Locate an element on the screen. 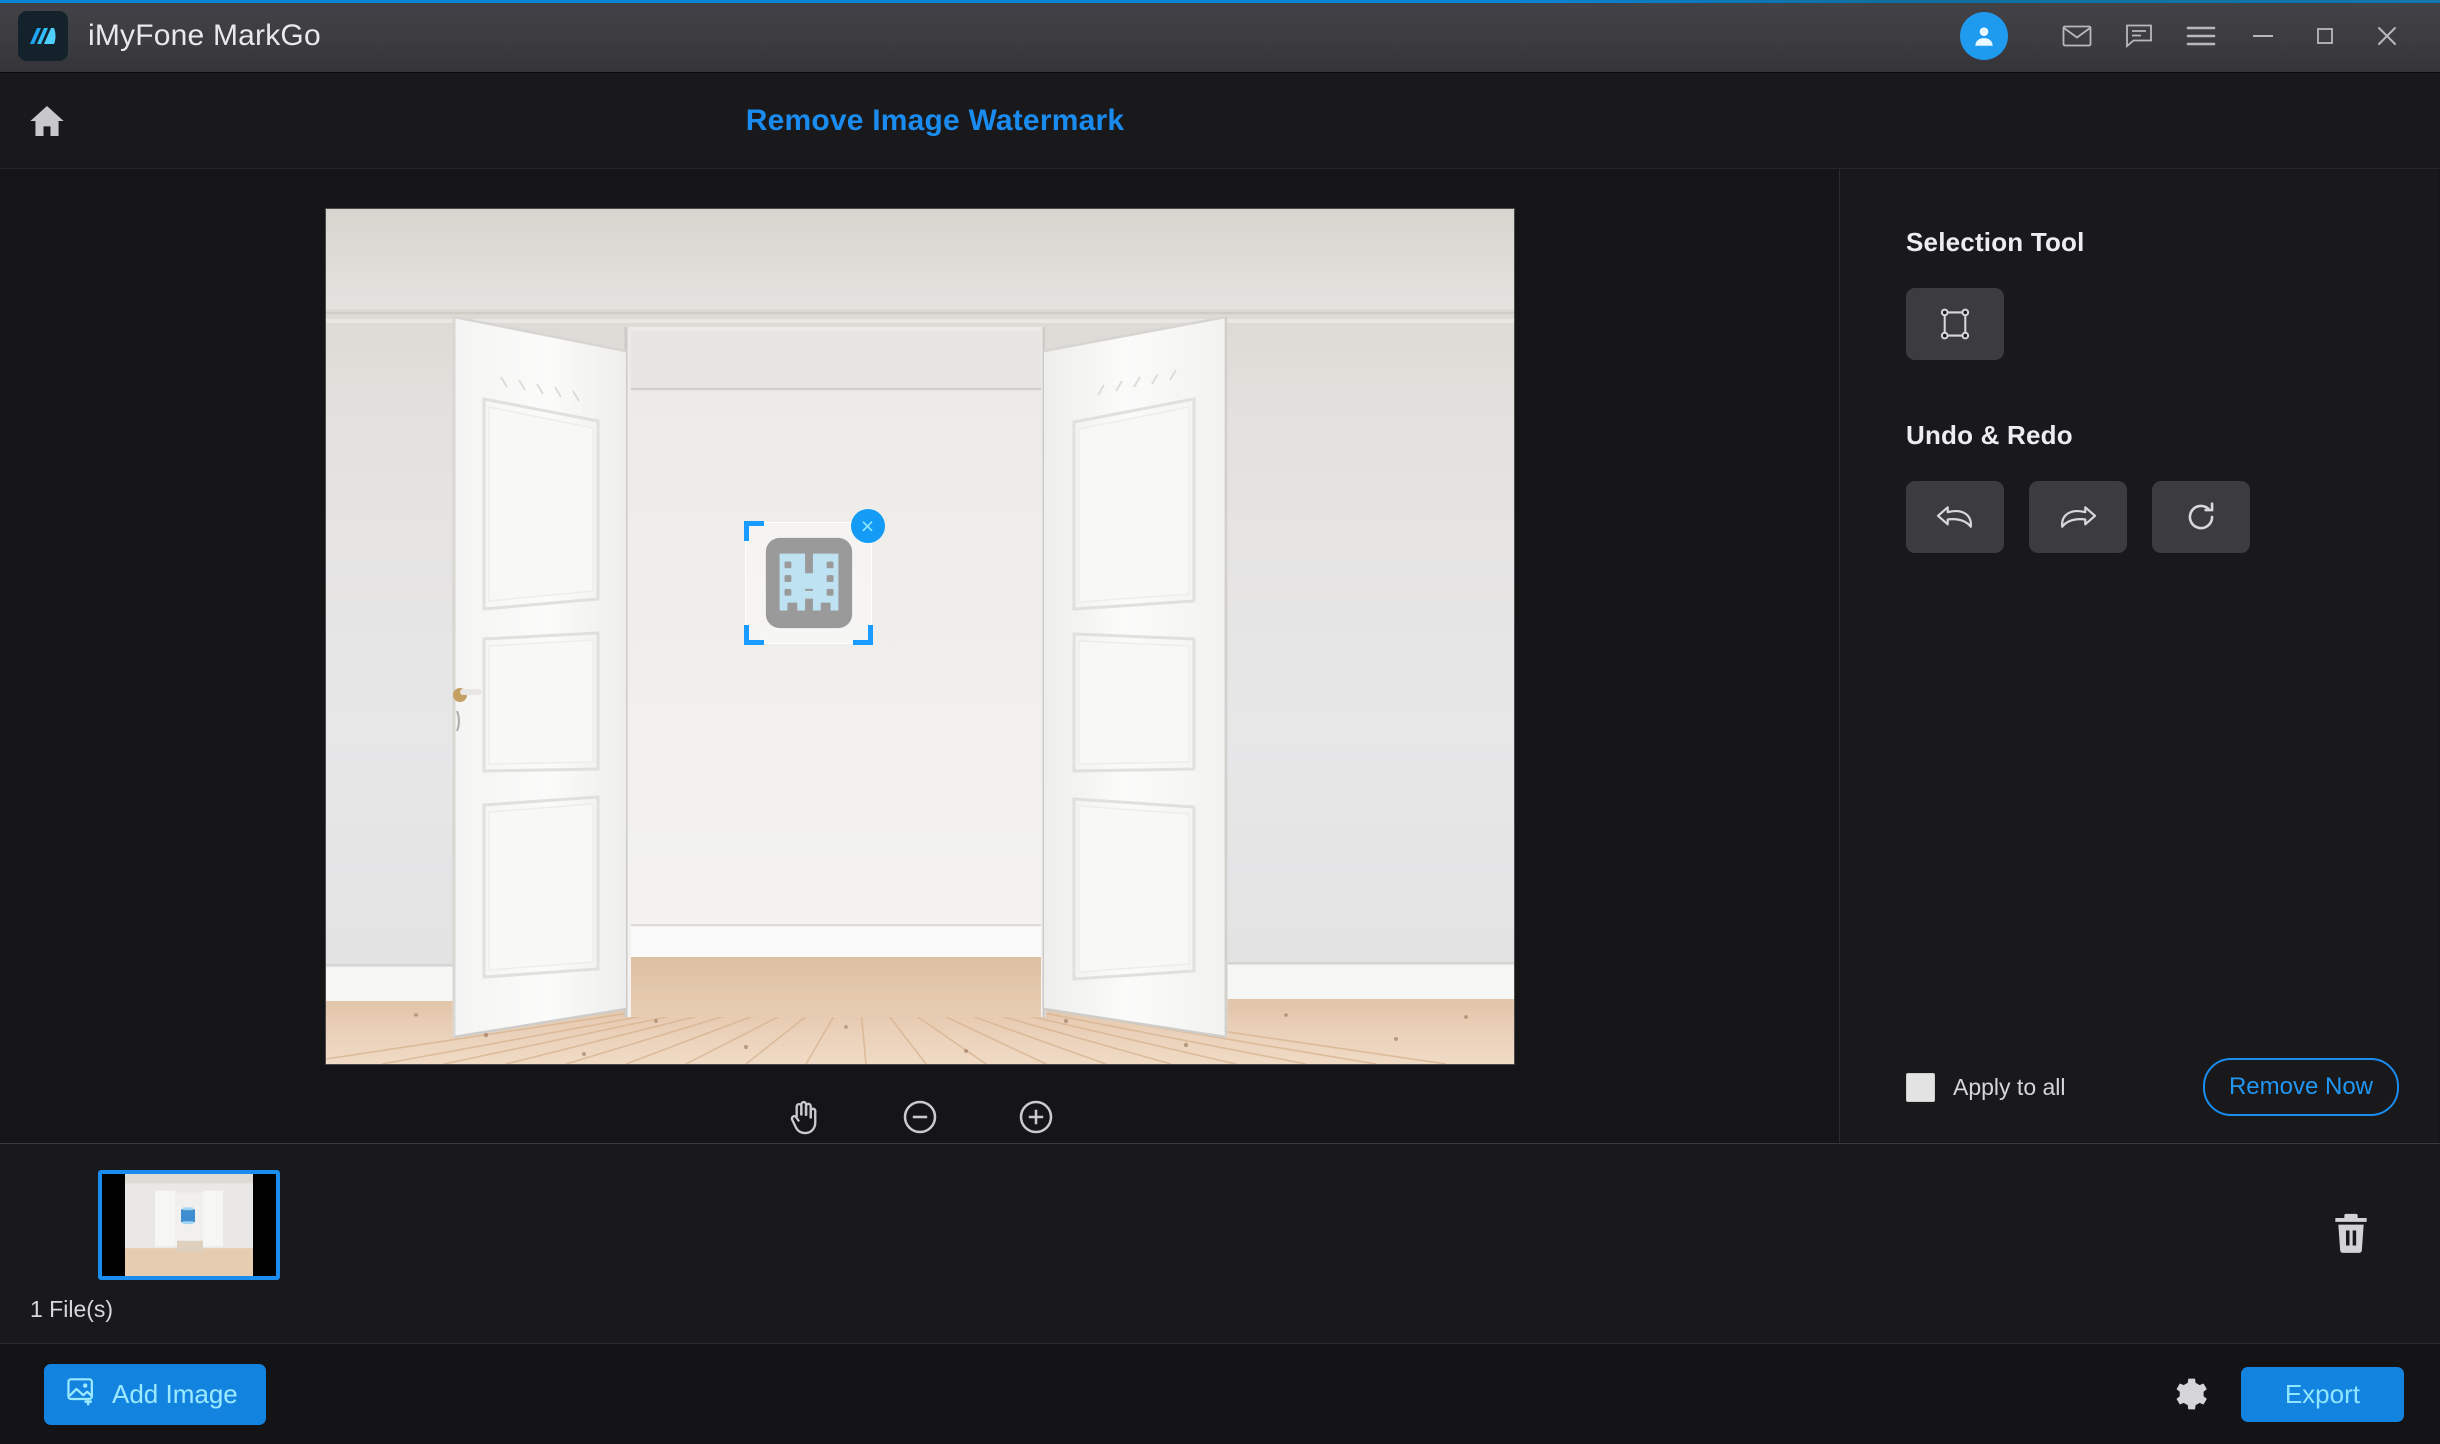  feedback-button is located at coordinates (2139, 36).